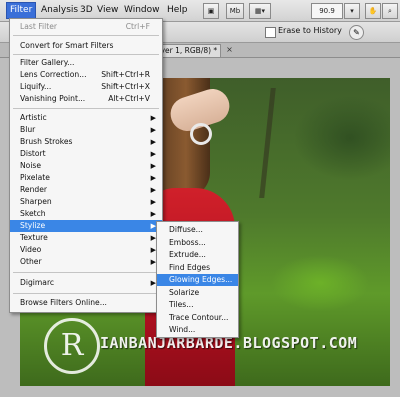 The width and height of the screenshot is (400, 397). Describe the element at coordinates (390, 11) in the screenshot. I see `zoom-tool-icon: ⌕` at that location.